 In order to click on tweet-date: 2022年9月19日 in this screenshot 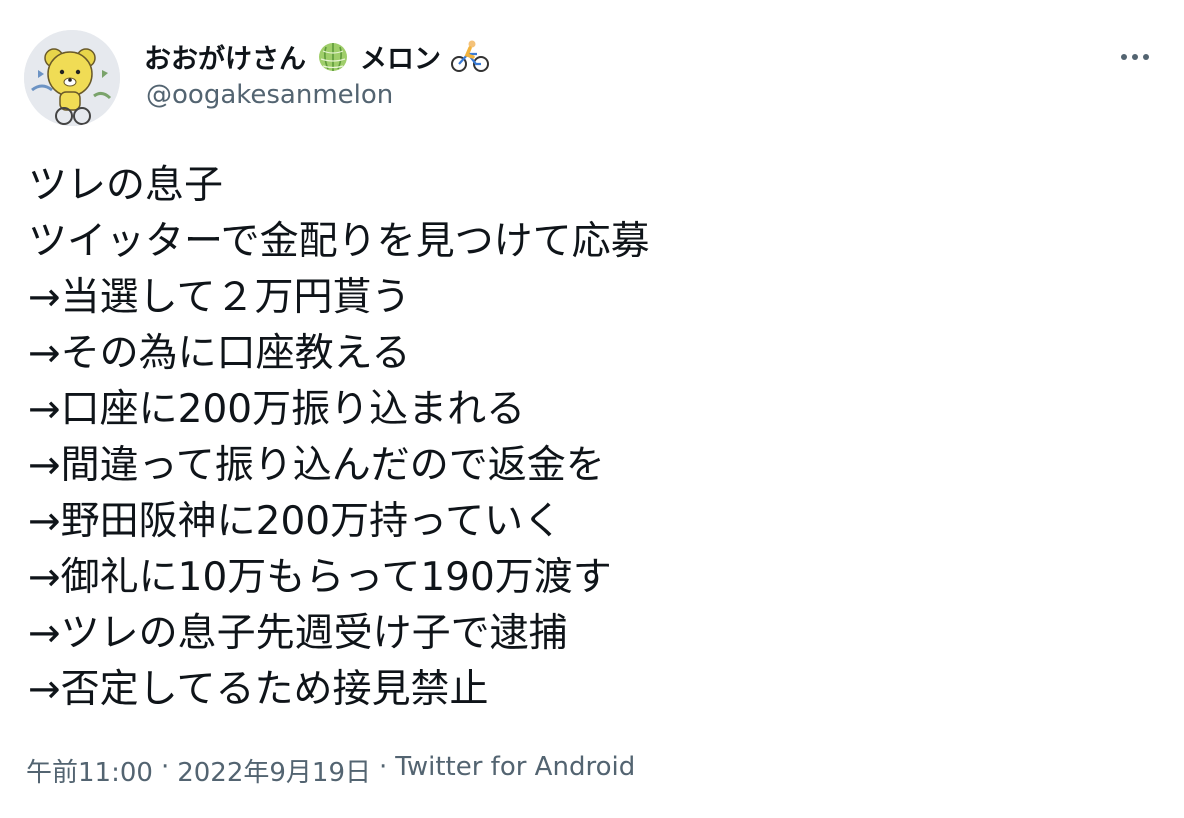, I will do `click(274, 770)`.